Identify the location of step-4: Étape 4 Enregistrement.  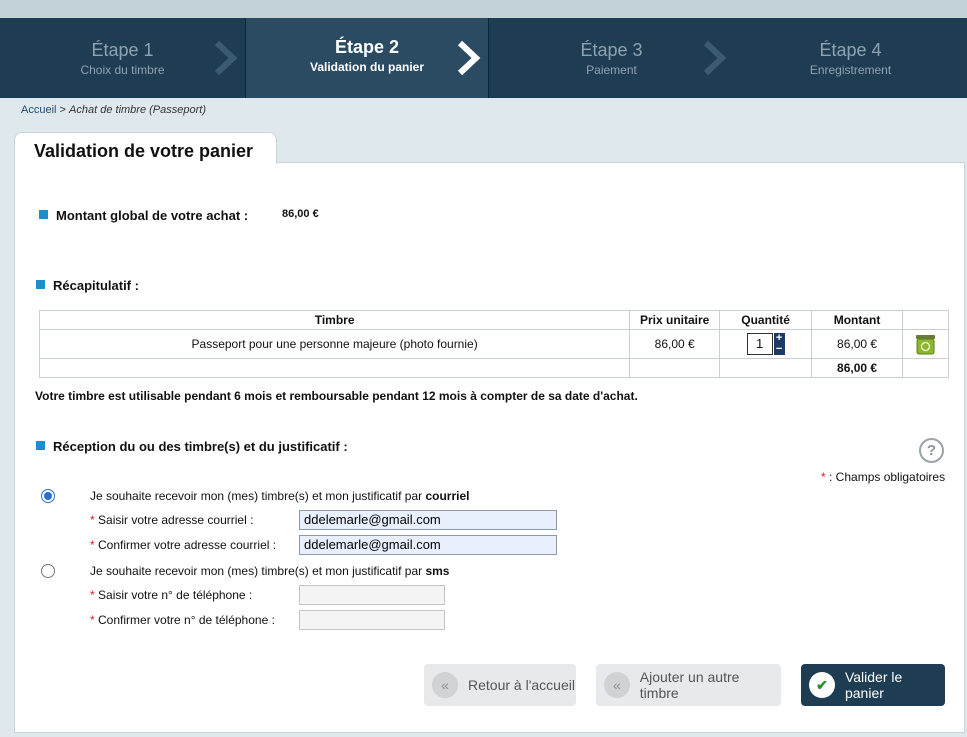
(850, 58).